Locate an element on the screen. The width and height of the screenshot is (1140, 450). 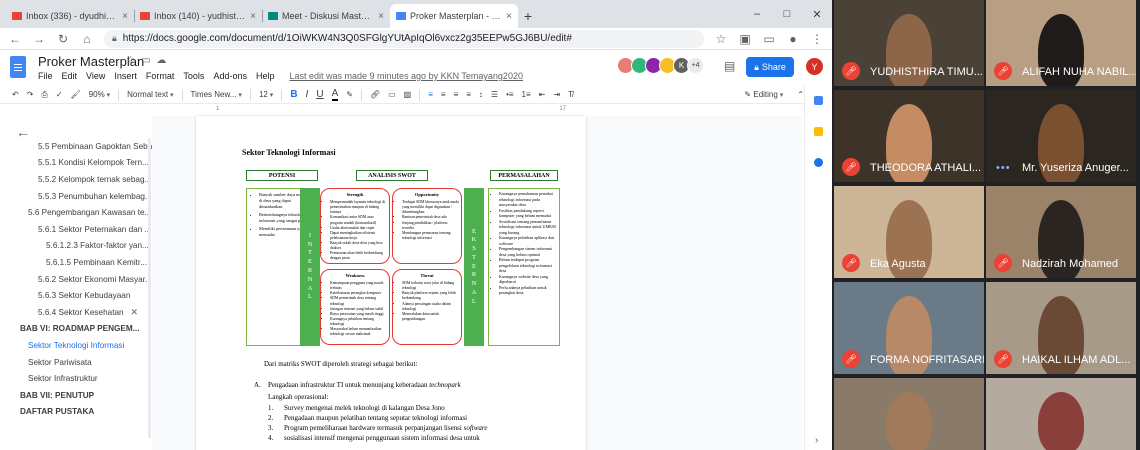
menu-edit: Edit is located at coordinates (70, 76).